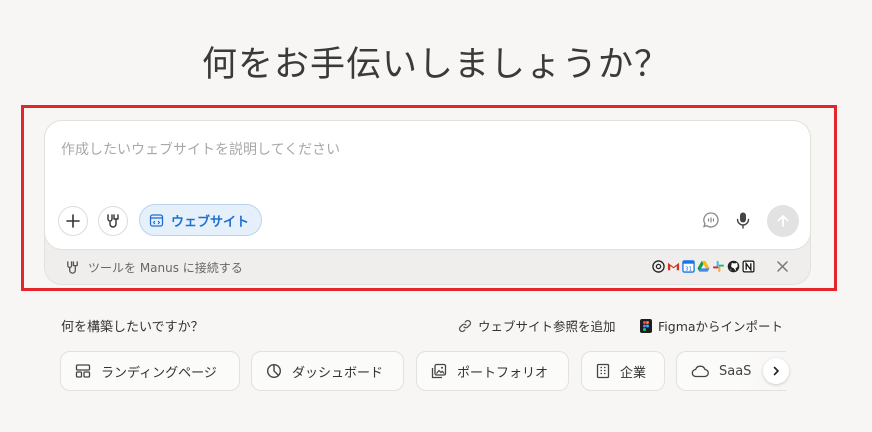 The height and width of the screenshot is (432, 872). I want to click on category-portfolio: ポートフォリオ, so click(492, 371).